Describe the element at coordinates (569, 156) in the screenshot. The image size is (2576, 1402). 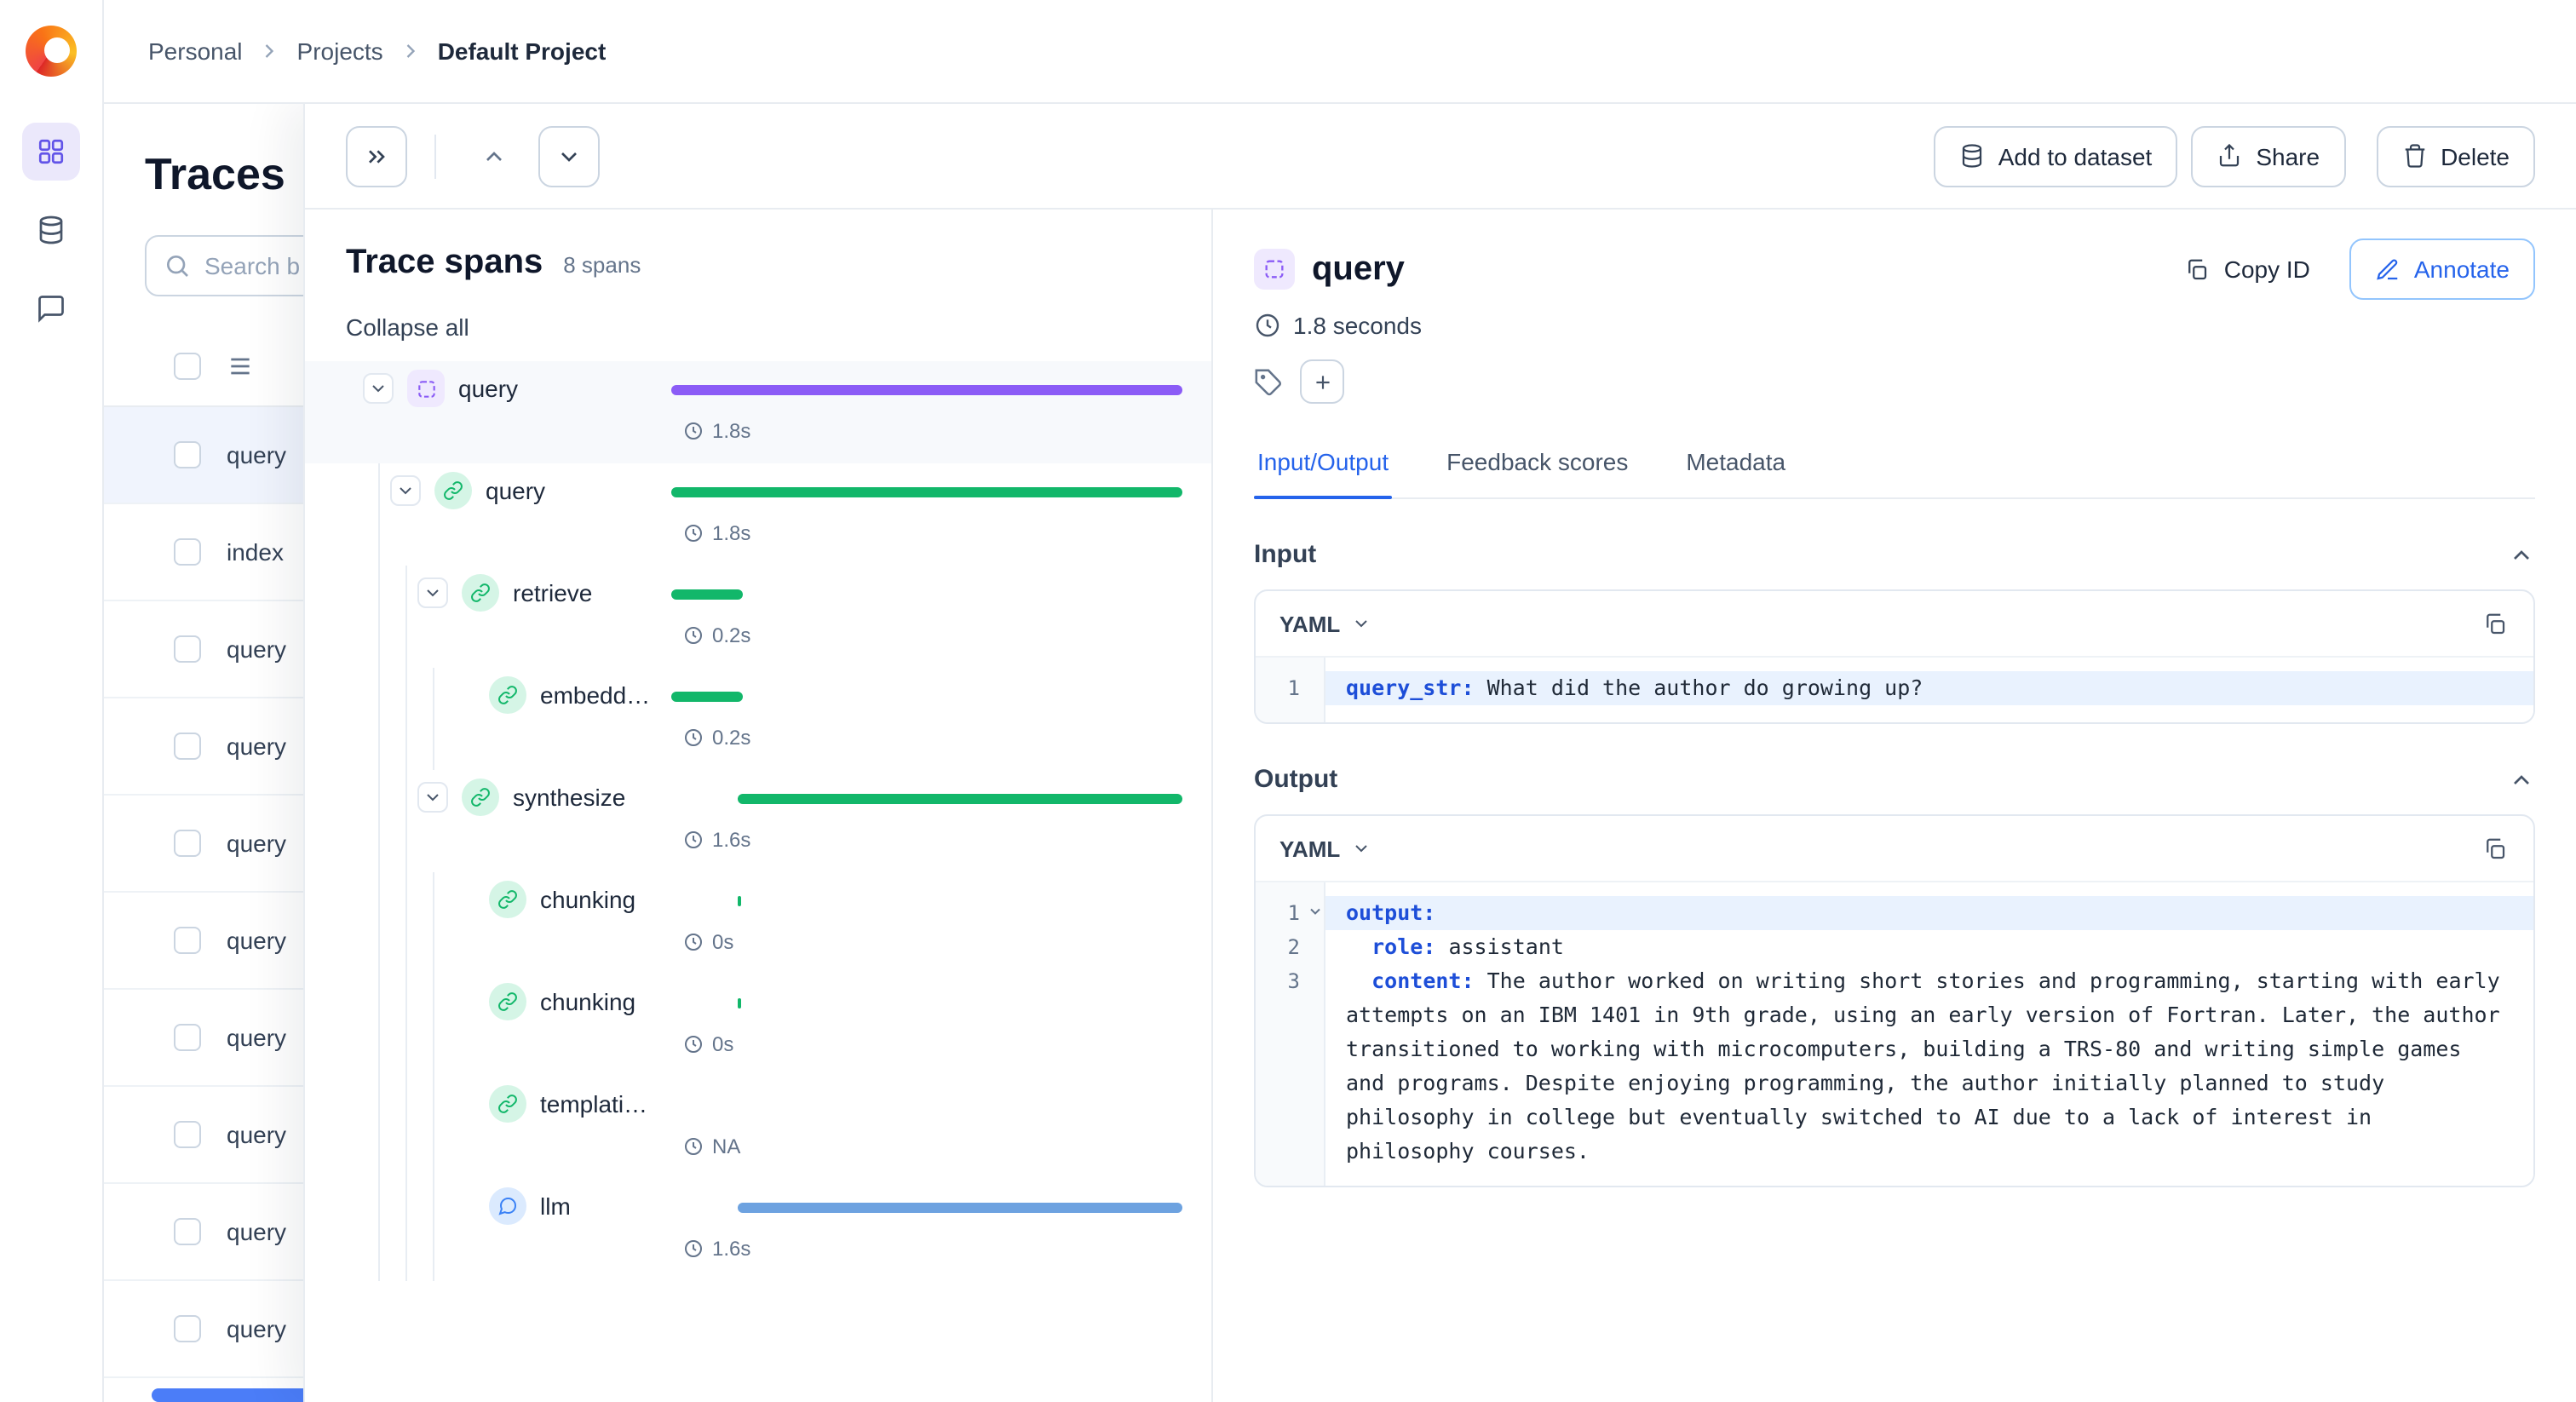
I see `next-trace-button` at that location.